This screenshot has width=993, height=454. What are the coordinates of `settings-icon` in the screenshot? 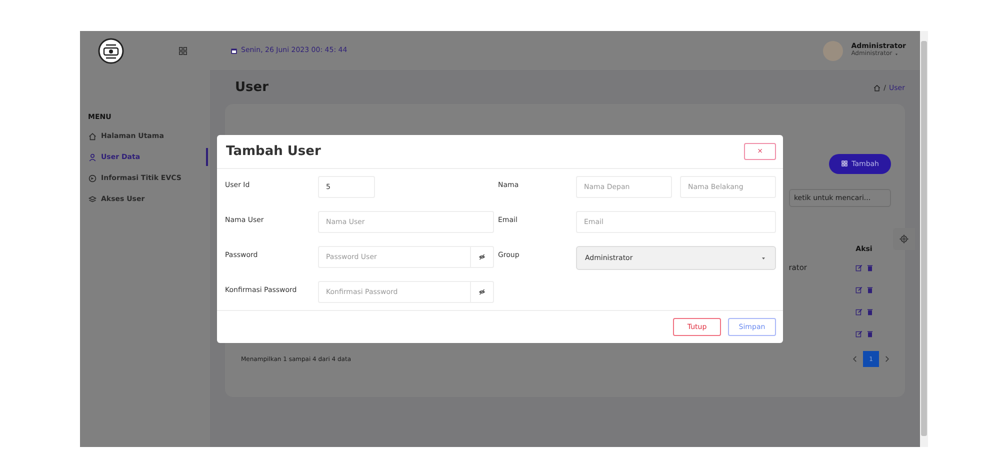 It's located at (904, 239).